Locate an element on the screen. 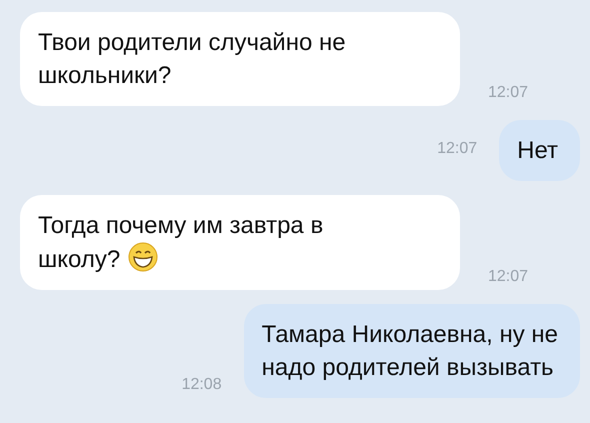 Image resolution: width=590 pixels, height=423 pixels. message-bubble: Нет is located at coordinates (539, 150).